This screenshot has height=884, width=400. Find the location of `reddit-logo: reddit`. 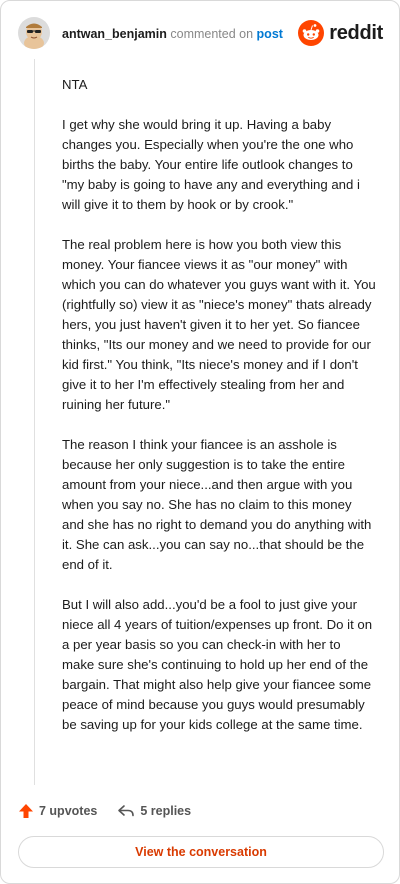

reddit-logo: reddit is located at coordinates (340, 33).